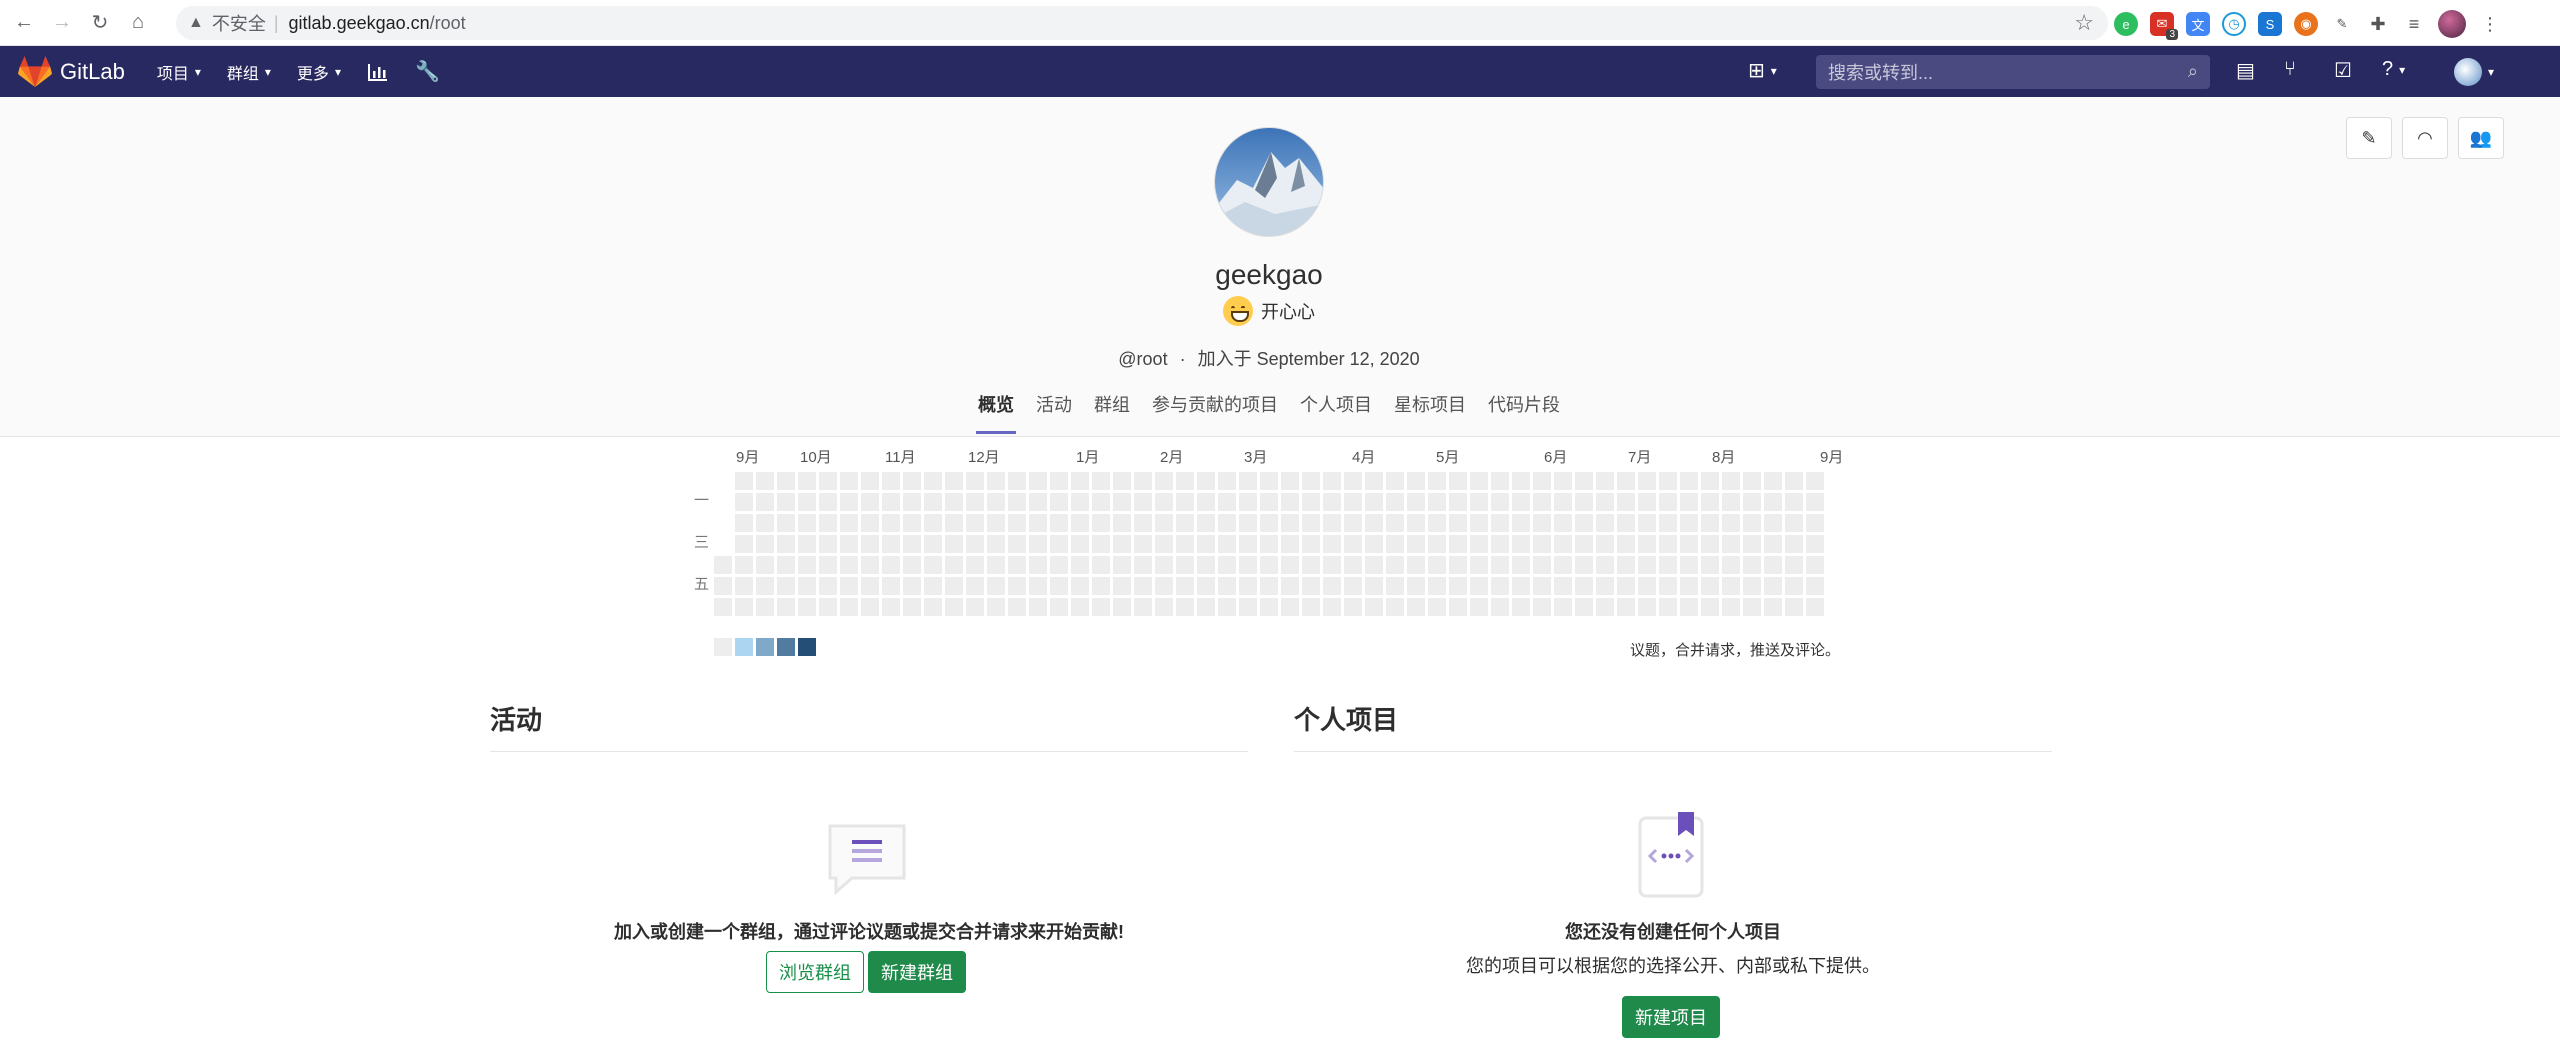 This screenshot has height=1048, width=2560. I want to click on tab-groups: 群组, so click(1112, 404).